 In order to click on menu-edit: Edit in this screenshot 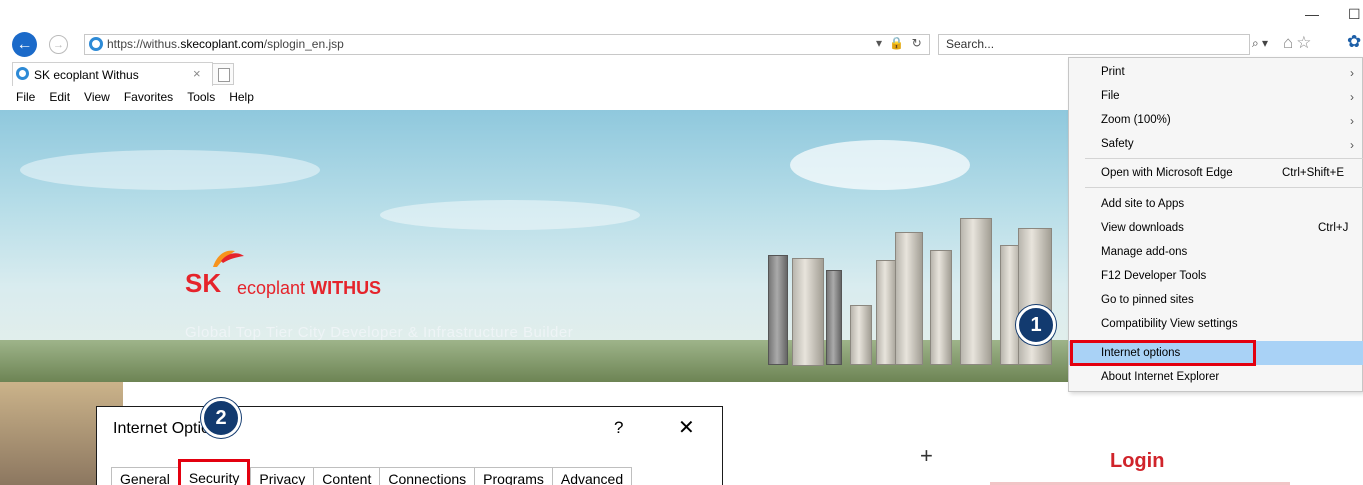, I will do `click(59, 97)`.